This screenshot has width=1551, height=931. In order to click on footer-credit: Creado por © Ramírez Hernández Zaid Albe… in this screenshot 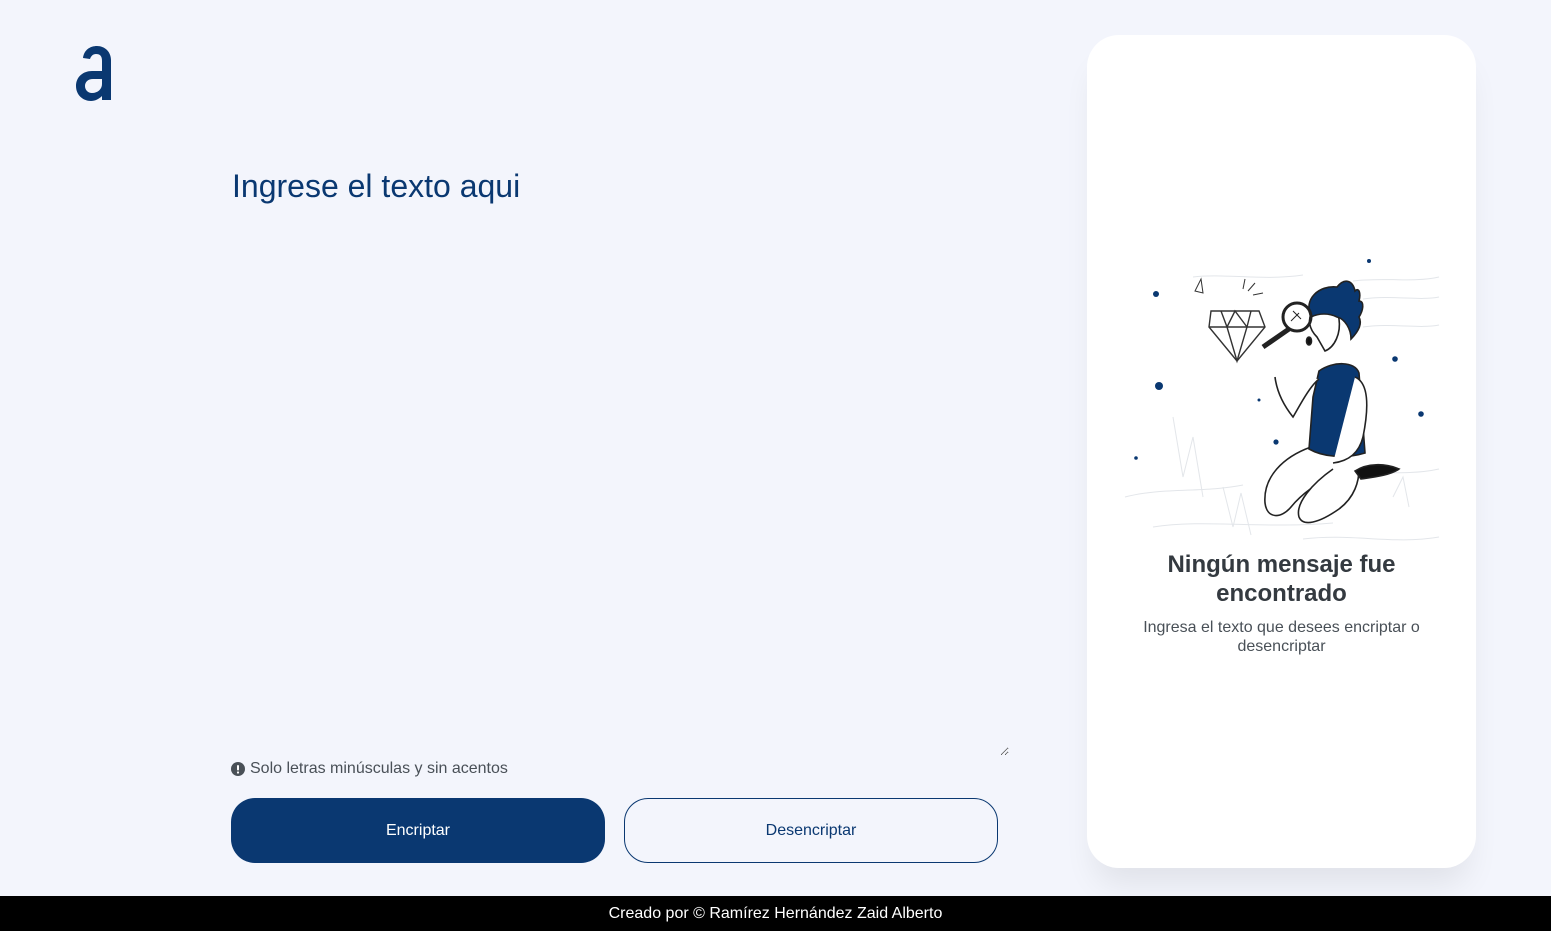, I will do `click(775, 913)`.